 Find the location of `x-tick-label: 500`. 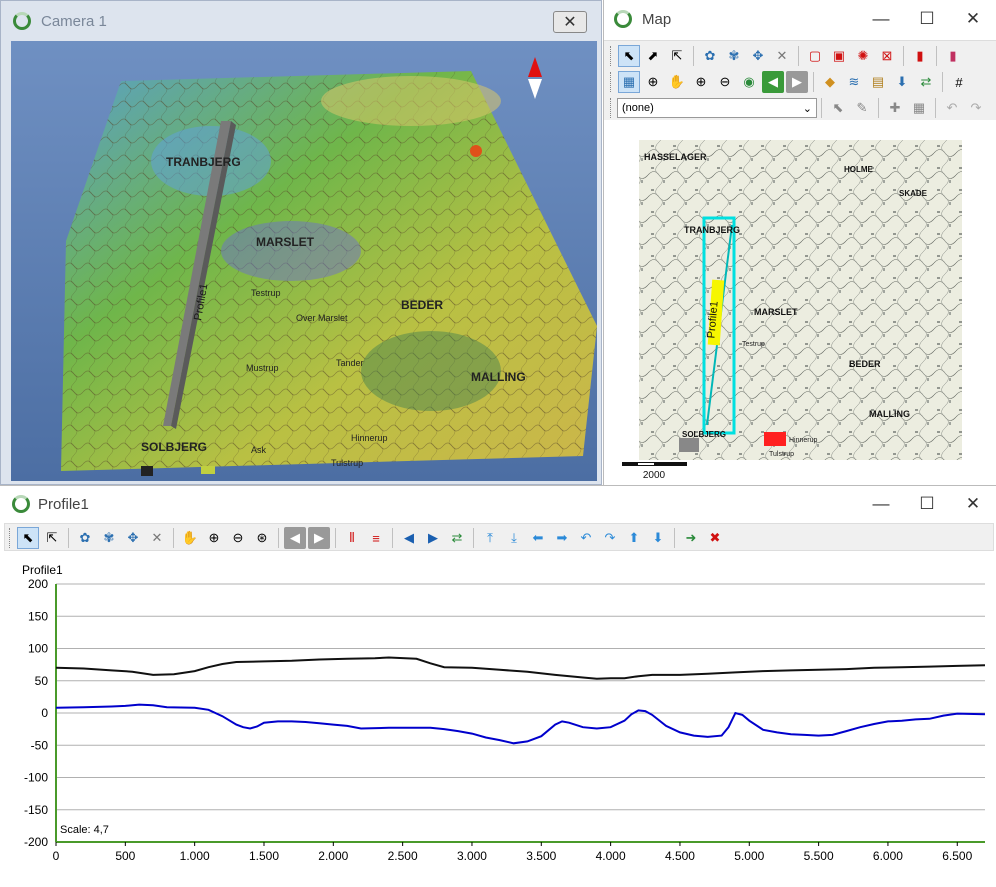

x-tick-label: 500 is located at coordinates (125, 856).